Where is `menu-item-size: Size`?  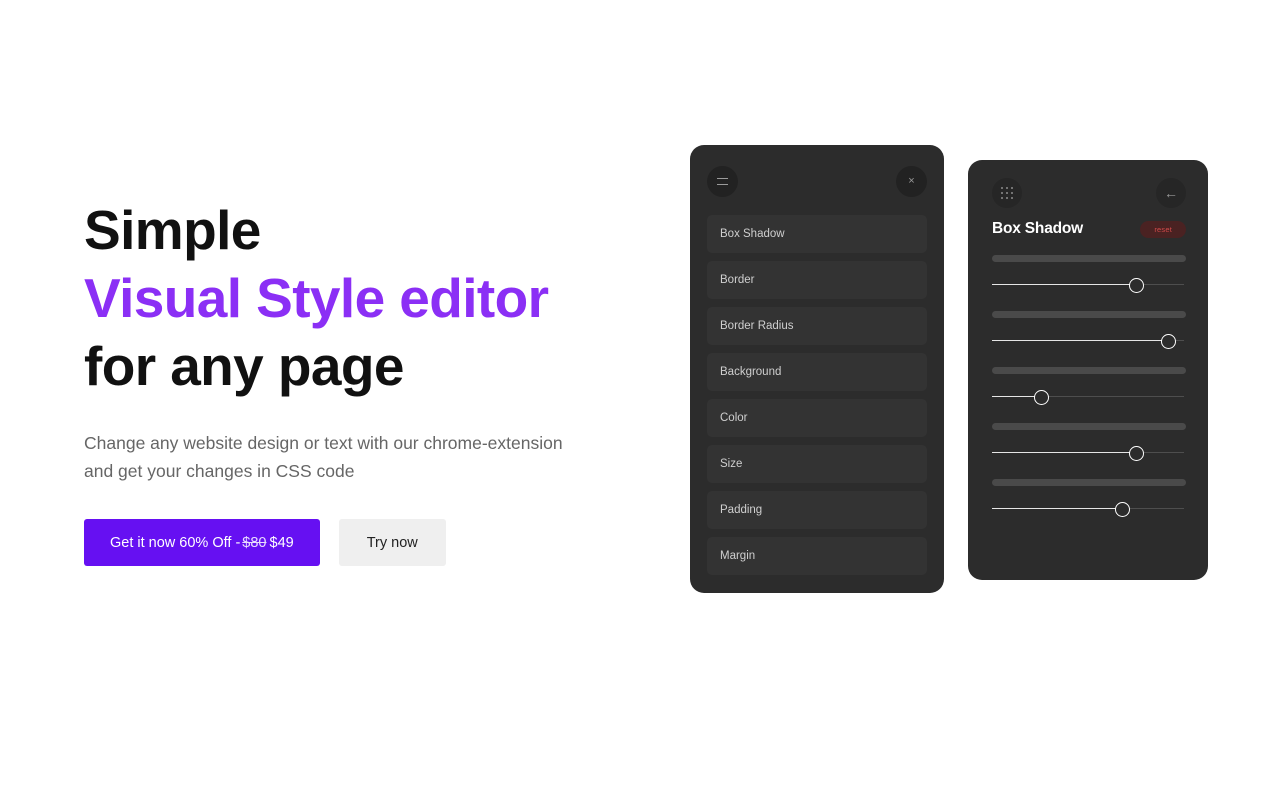
menu-item-size: Size is located at coordinates (817, 464).